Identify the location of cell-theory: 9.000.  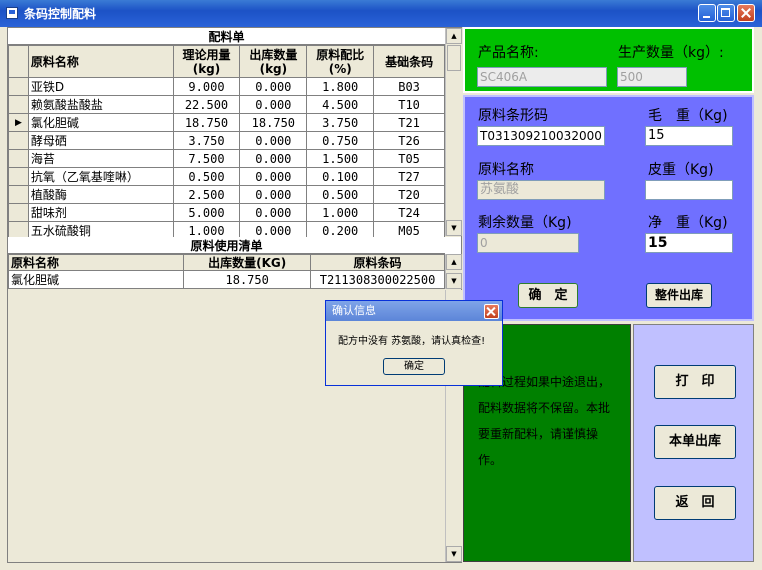
(206, 86).